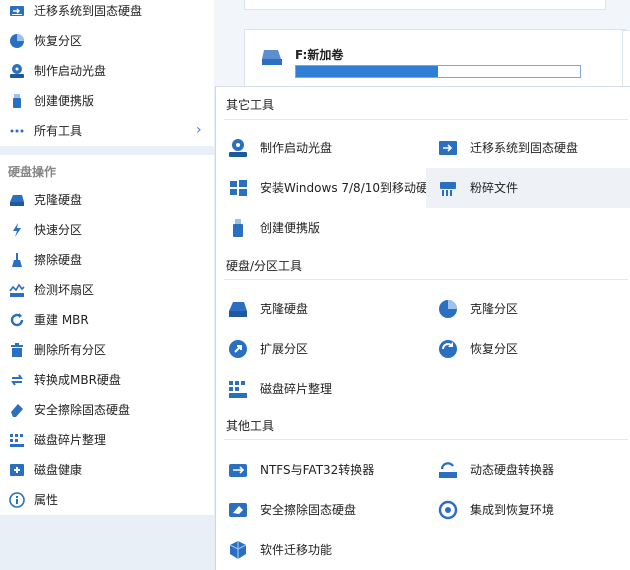 The height and width of the screenshot is (570, 630). I want to click on tool-portable: 创建便携版, so click(318, 228).